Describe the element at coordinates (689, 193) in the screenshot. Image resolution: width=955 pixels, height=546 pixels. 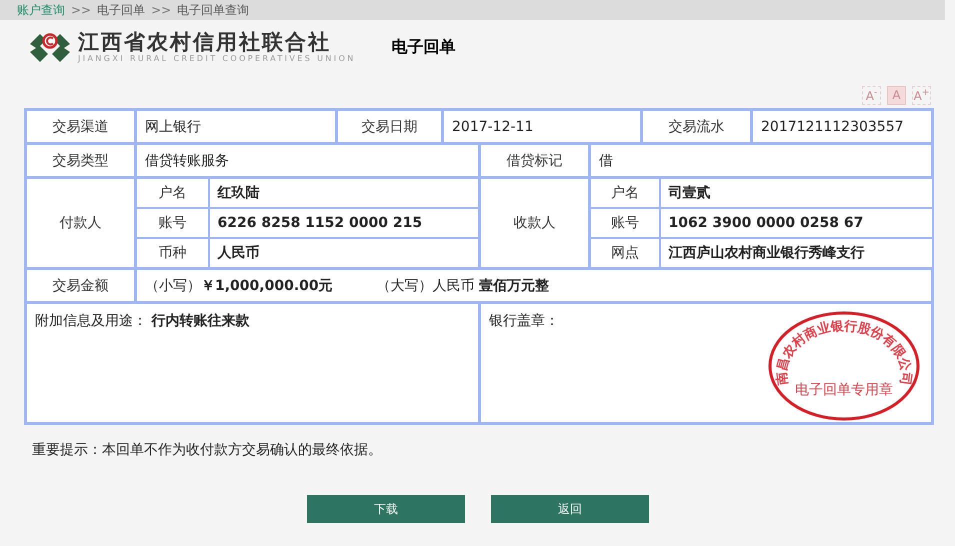
I see `field-value: 司壹贰` at that location.